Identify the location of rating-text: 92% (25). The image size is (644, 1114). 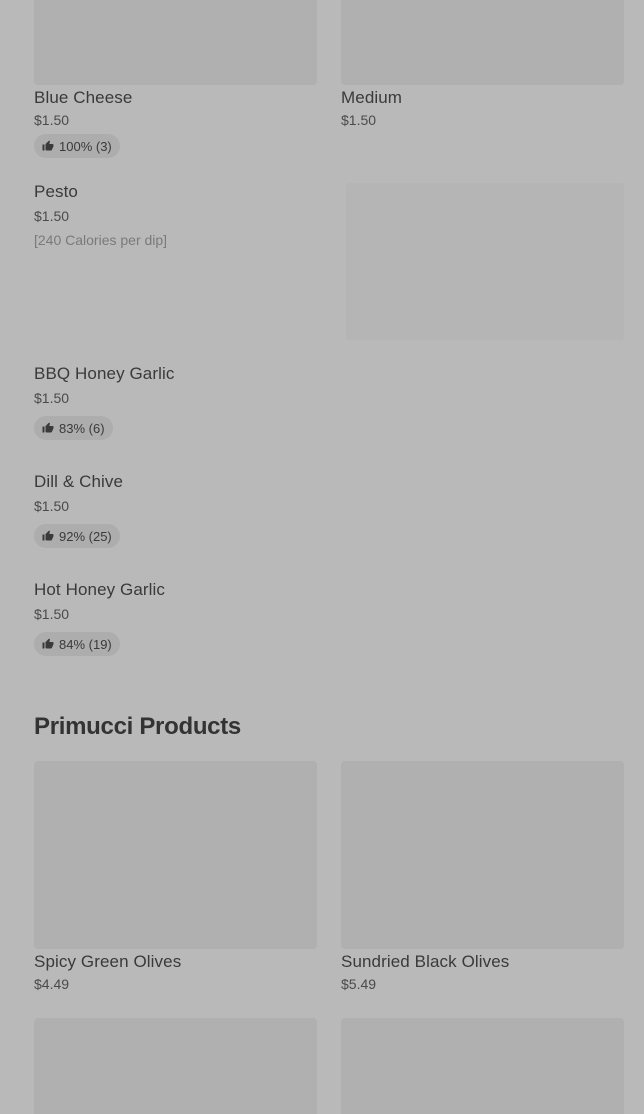
(85, 536).